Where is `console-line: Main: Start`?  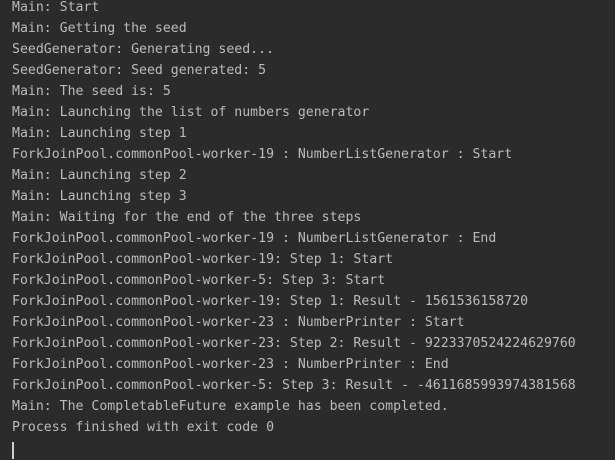 console-line: Main: Start is located at coordinates (56, 7).